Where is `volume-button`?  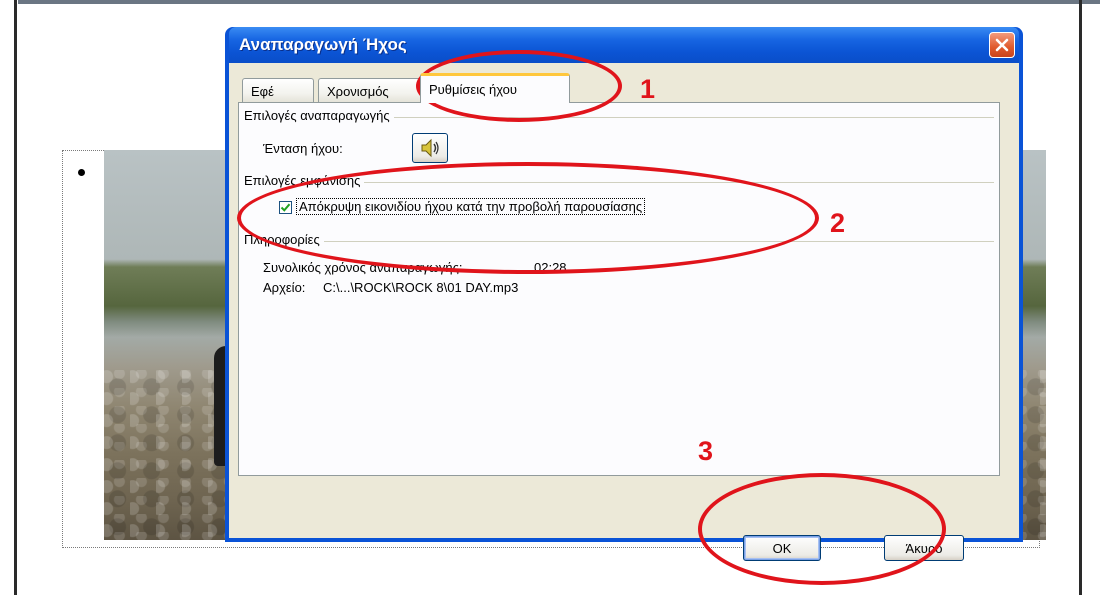 volume-button is located at coordinates (430, 148).